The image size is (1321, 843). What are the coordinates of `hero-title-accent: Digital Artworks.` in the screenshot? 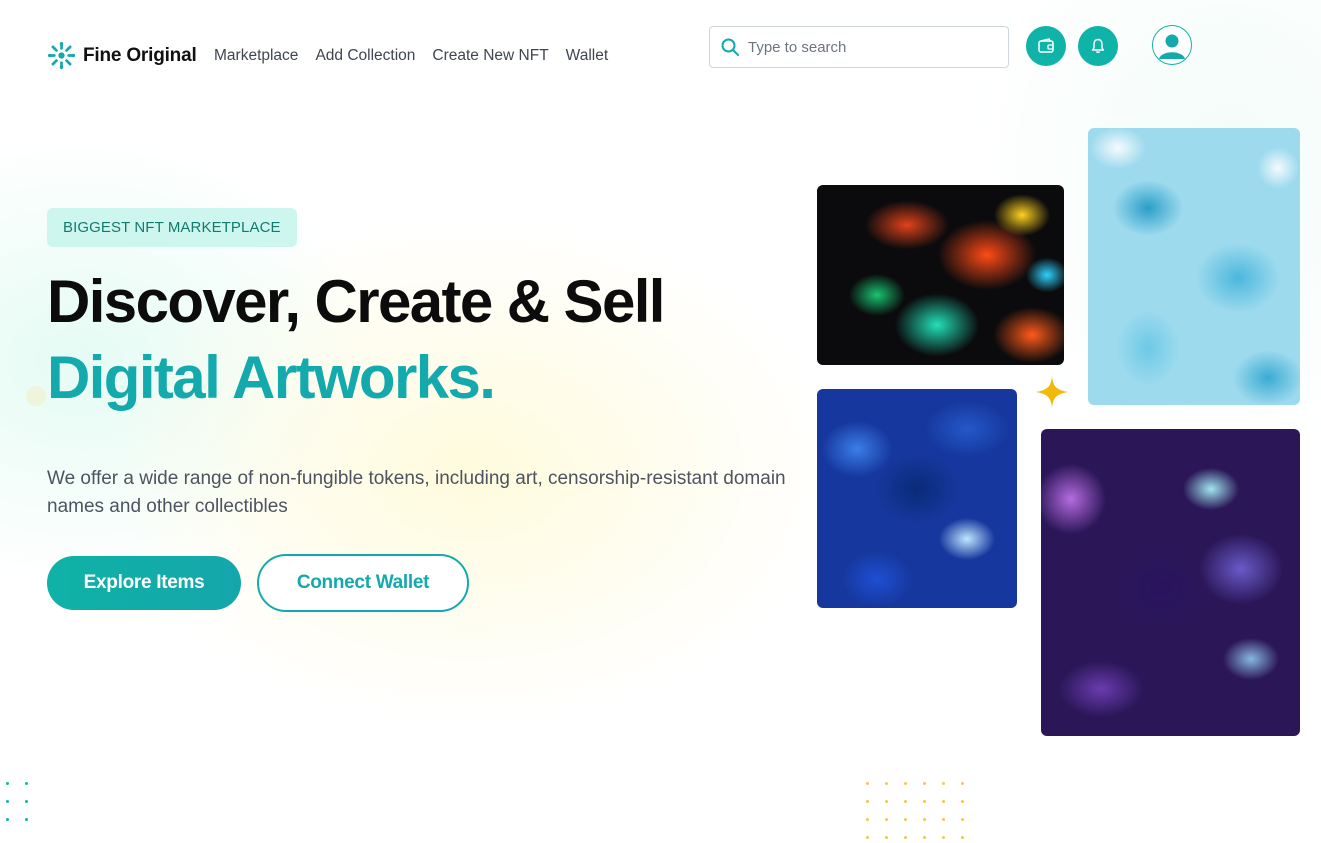 It's located at (271, 377).